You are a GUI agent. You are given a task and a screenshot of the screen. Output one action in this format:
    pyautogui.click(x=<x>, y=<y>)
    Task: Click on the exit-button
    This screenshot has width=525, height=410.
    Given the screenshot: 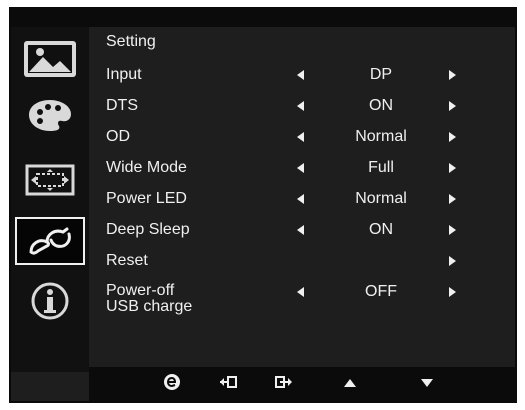 What is the action you would take?
    pyautogui.click(x=228, y=384)
    